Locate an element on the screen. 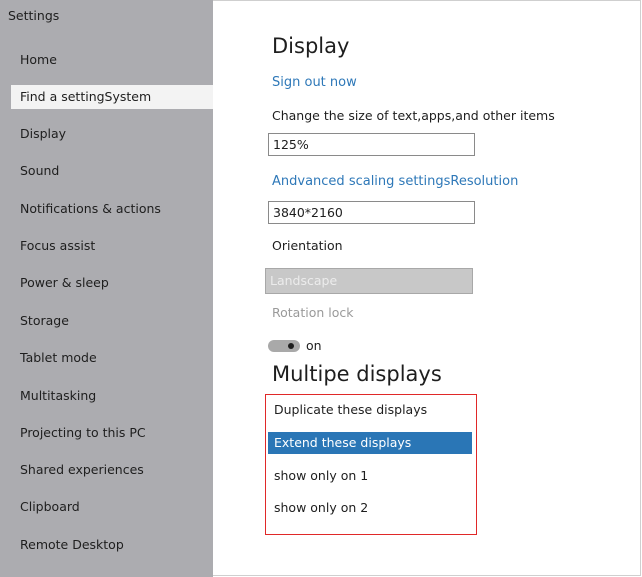  sidebar-item-display: Display is located at coordinates (106, 134).